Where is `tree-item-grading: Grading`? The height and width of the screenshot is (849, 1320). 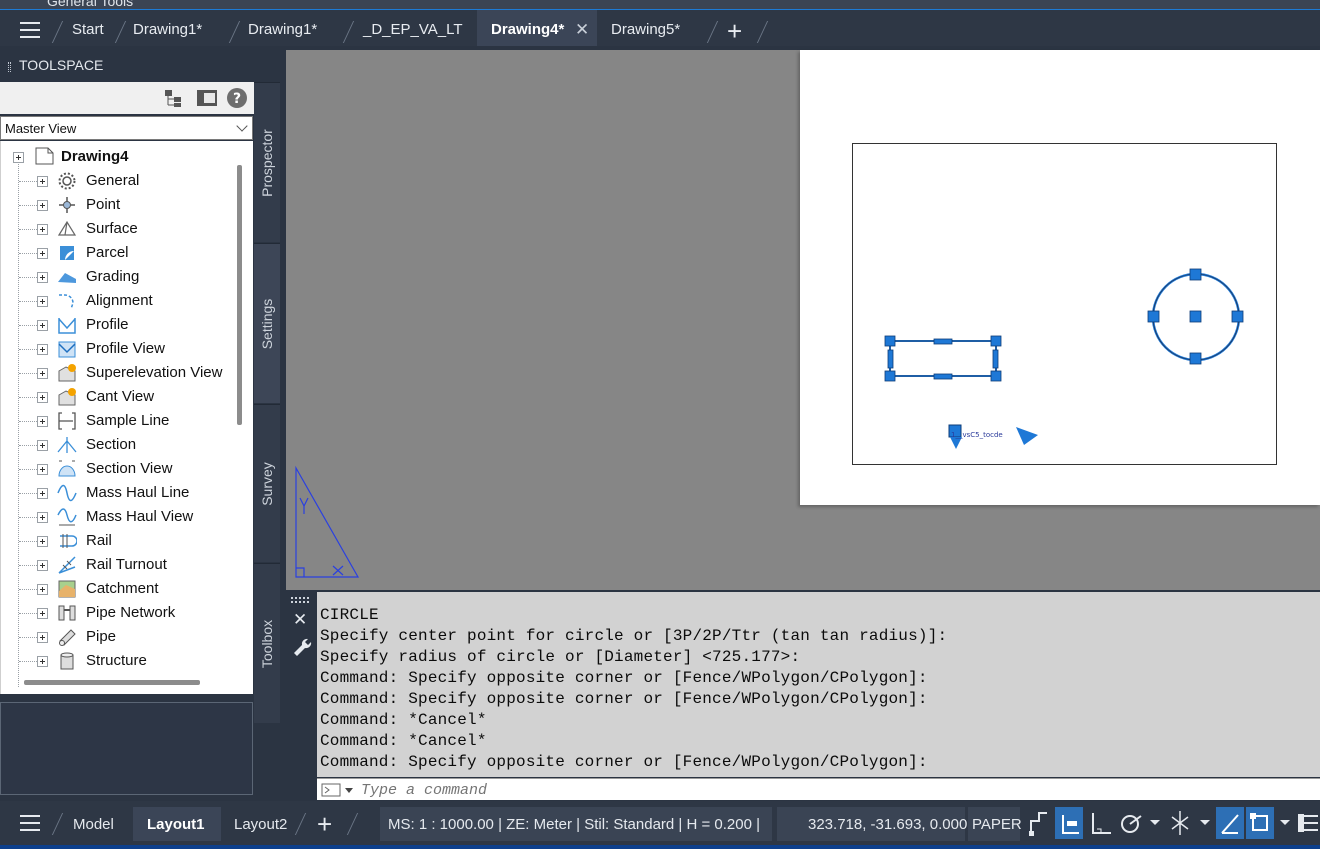 tree-item-grading: Grading is located at coordinates (117, 277).